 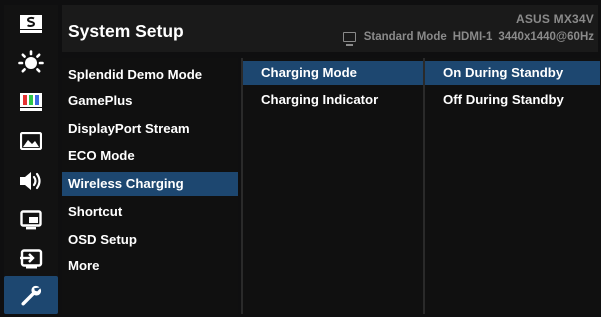 What do you see at coordinates (150, 212) in the screenshot?
I see `menu-item-shortcut: Shortcut` at bounding box center [150, 212].